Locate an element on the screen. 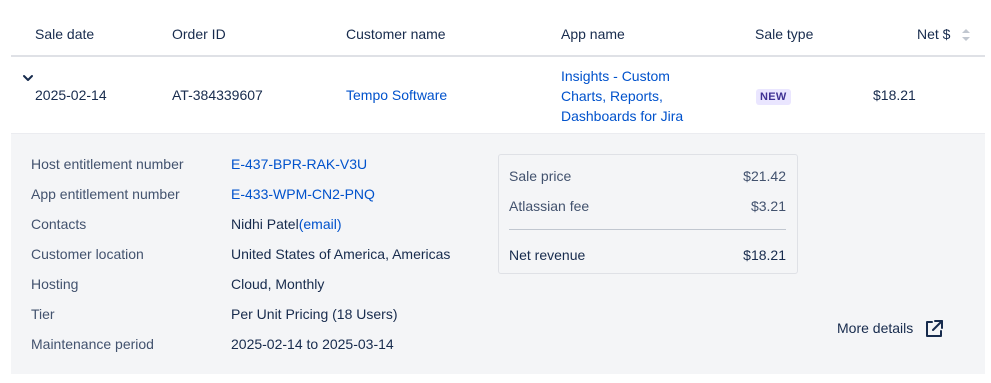  net-revenue-label: Net revenue is located at coordinates (547, 255).